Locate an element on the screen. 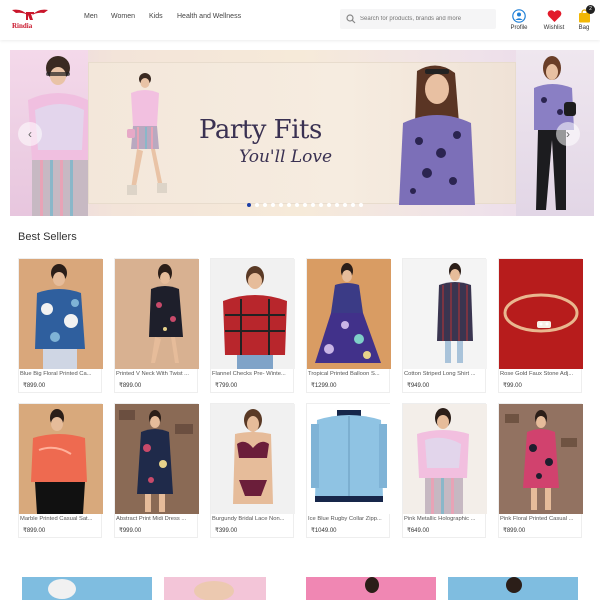 This screenshot has width=600, height=600. nav-health-and-wellness: Health and Wellness is located at coordinates (209, 16).